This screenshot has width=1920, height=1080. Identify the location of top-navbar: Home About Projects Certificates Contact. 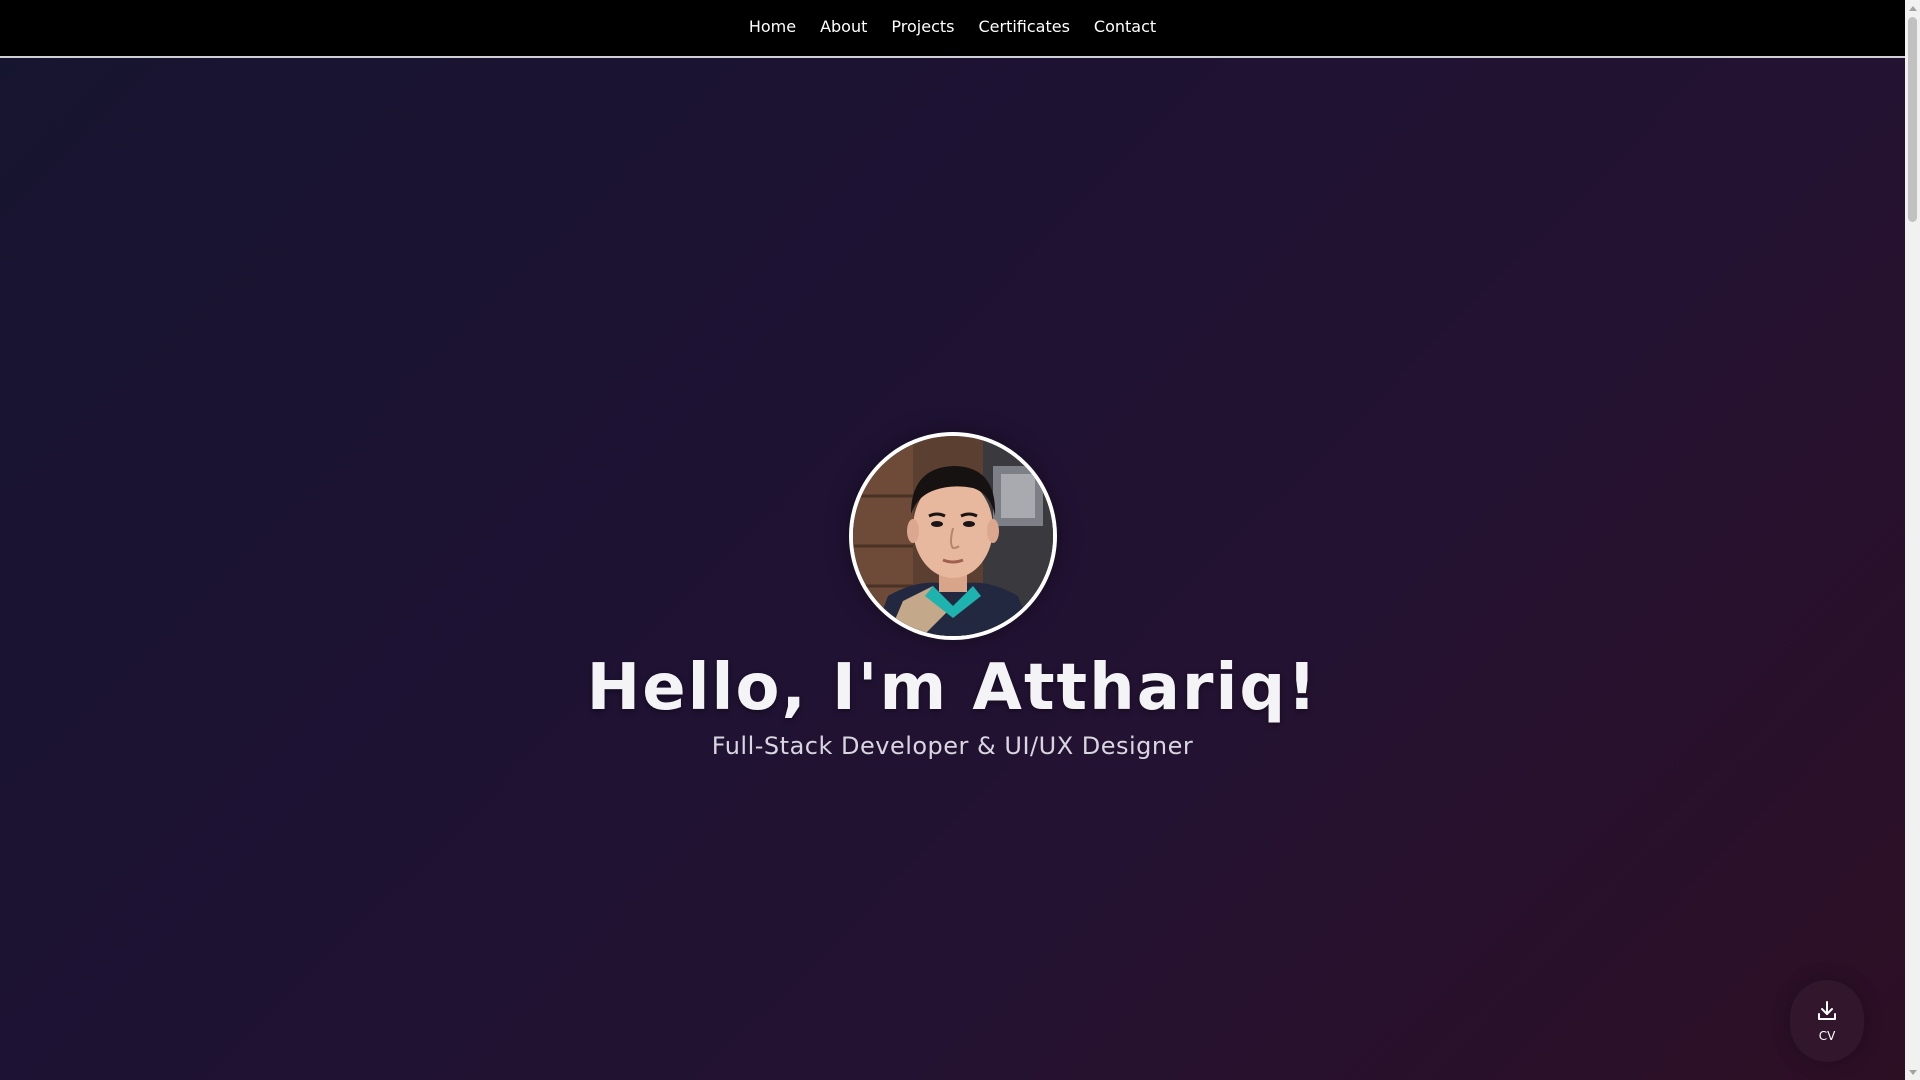
(952, 29).